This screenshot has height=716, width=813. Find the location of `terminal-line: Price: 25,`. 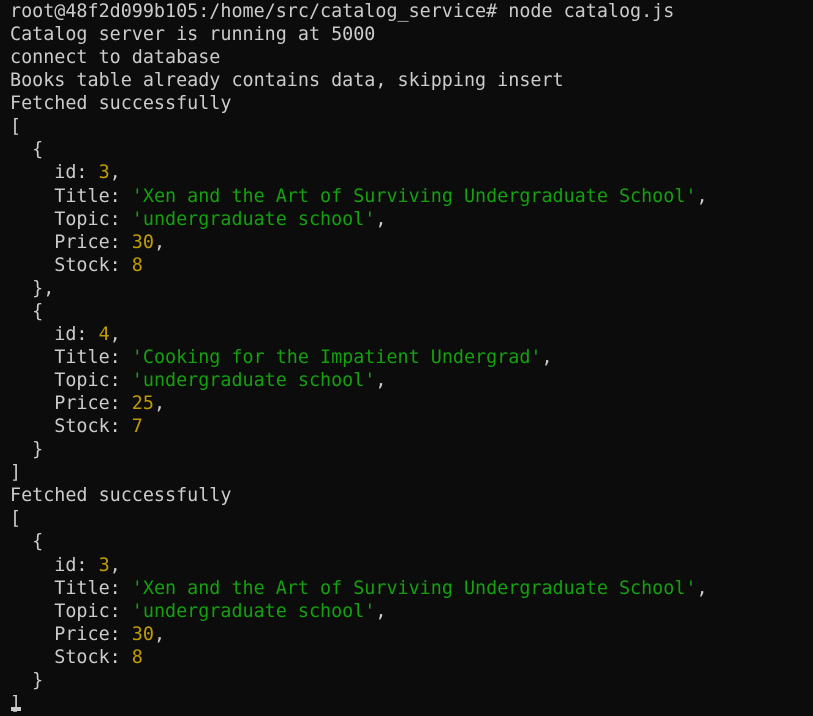

terminal-line: Price: 25, is located at coordinates (411, 403).